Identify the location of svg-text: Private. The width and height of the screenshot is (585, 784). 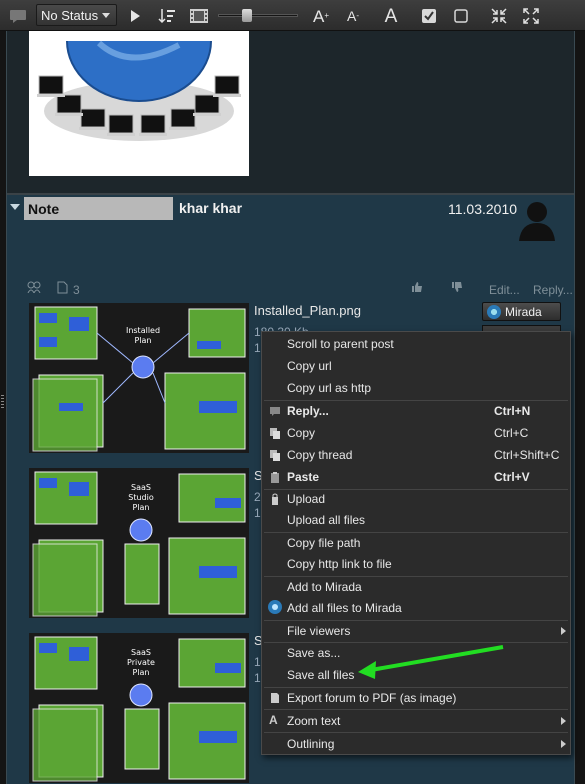
(141, 662).